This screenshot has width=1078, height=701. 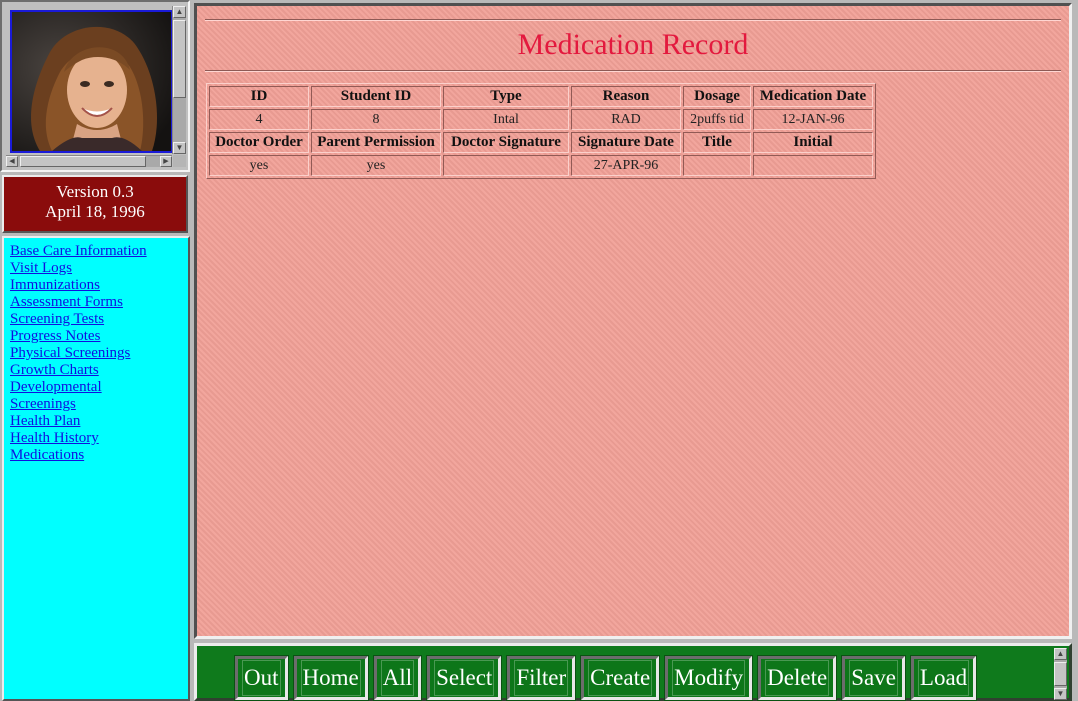 I want to click on save-button: Save, so click(x=873, y=678).